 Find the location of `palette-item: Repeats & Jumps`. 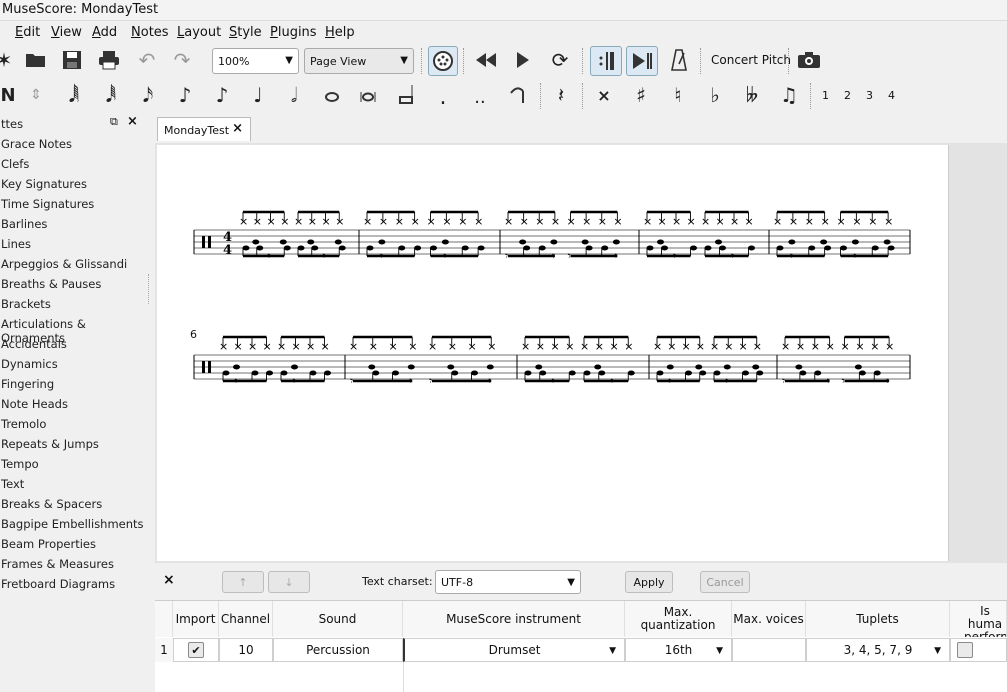

palette-item: Repeats & Jumps is located at coordinates (50, 444).